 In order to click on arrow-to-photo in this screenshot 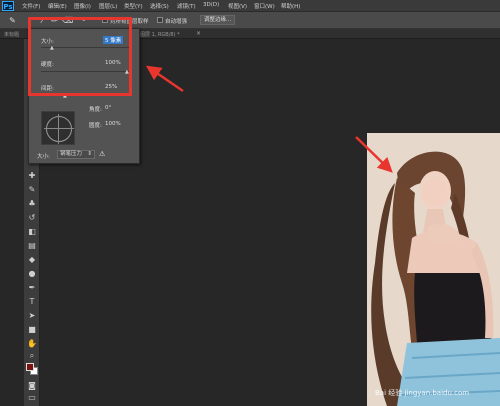, I will do `click(374, 154)`.